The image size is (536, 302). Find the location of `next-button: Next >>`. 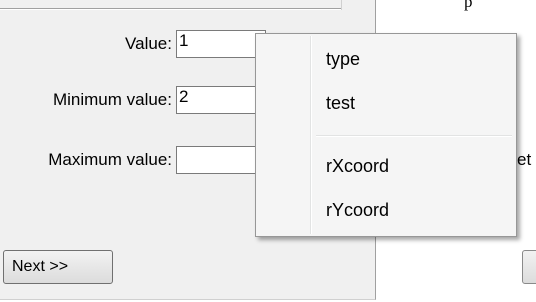

next-button: Next >> is located at coordinates (58, 267).